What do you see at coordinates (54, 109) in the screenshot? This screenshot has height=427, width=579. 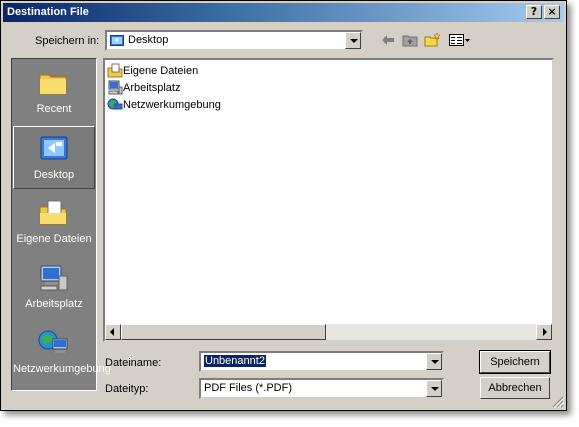 I see `places-item-label: Recent` at bounding box center [54, 109].